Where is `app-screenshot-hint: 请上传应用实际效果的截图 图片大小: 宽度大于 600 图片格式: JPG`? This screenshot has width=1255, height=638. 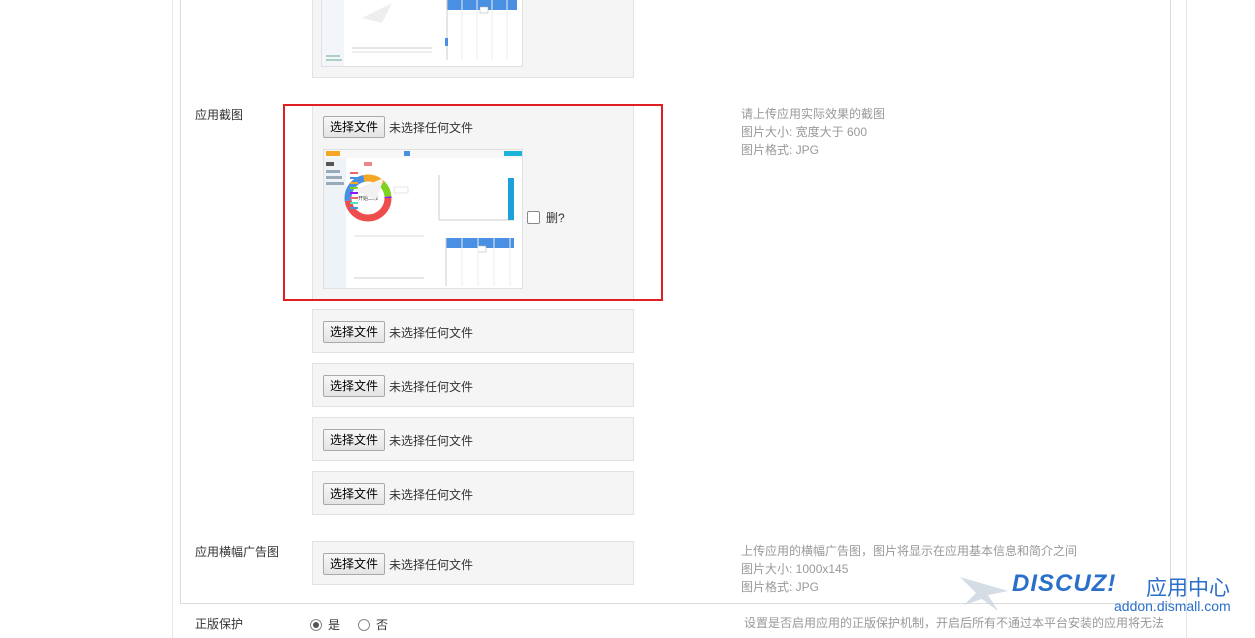 app-screenshot-hint: 请上传应用实际效果的截图 图片大小: 宽度大于 600 图片格式: JPG is located at coordinates (813, 132).